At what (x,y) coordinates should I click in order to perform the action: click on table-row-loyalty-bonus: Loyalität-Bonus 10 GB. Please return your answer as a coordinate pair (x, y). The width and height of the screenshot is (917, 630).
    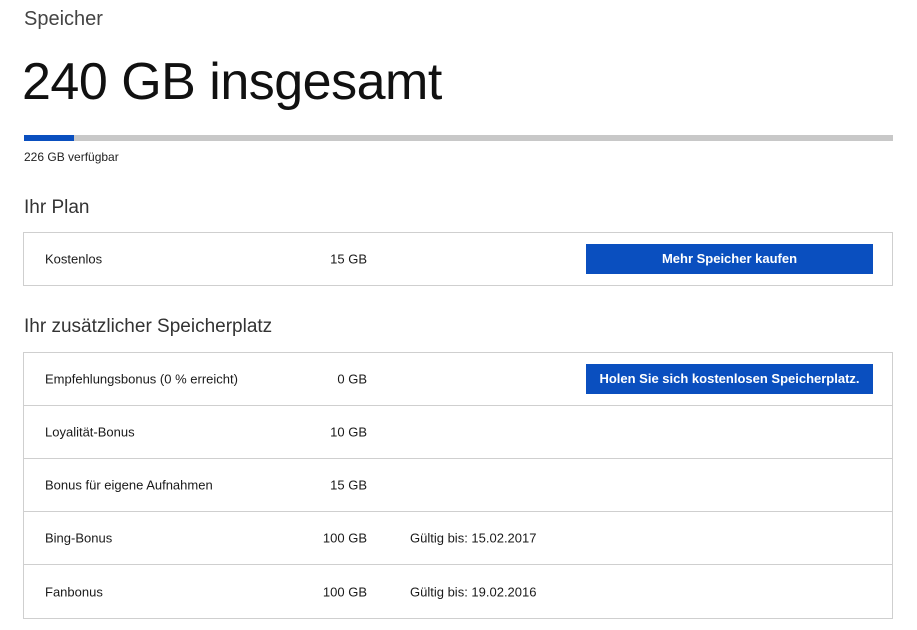
    Looking at the image, I should click on (458, 432).